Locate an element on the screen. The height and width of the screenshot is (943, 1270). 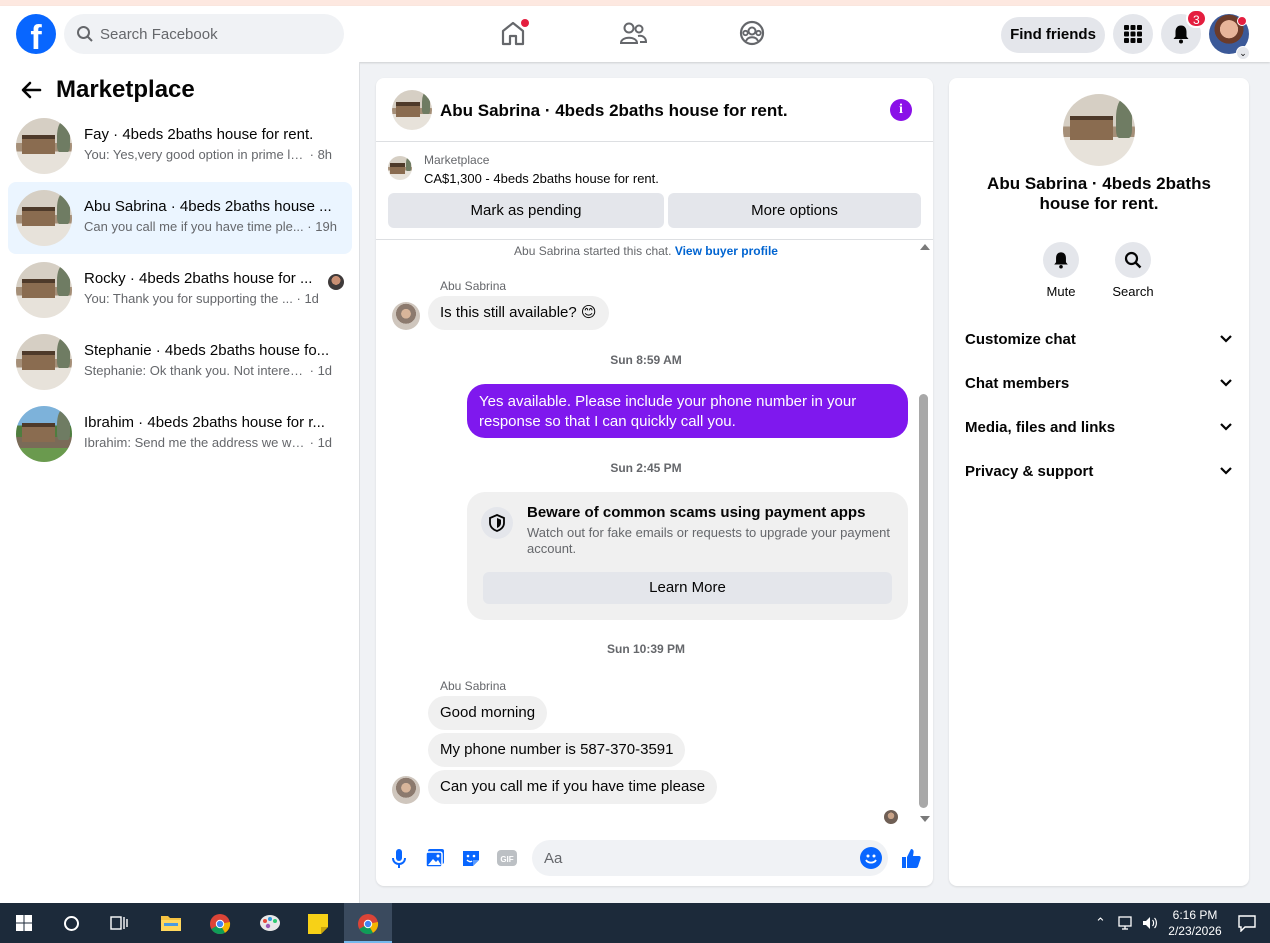
network-icon is located at coordinates (1127, 923).